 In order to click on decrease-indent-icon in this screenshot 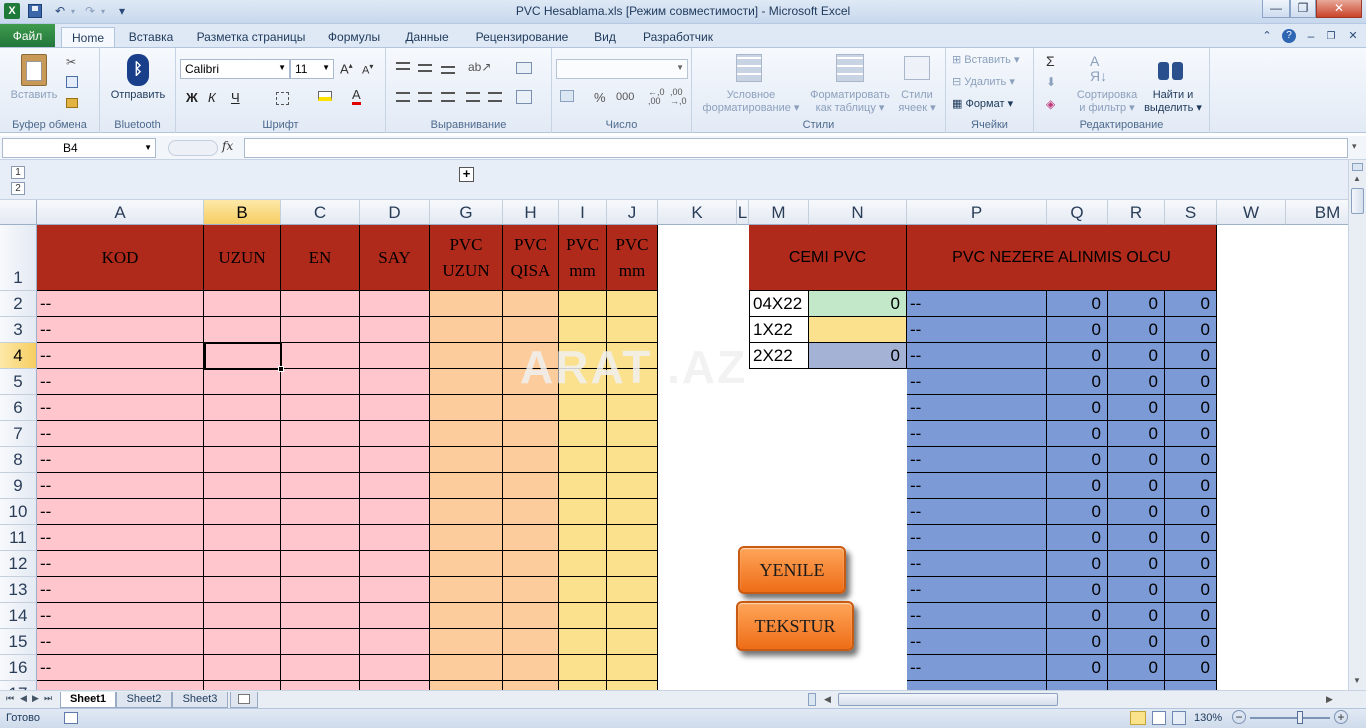, I will do `click(473, 97)`.